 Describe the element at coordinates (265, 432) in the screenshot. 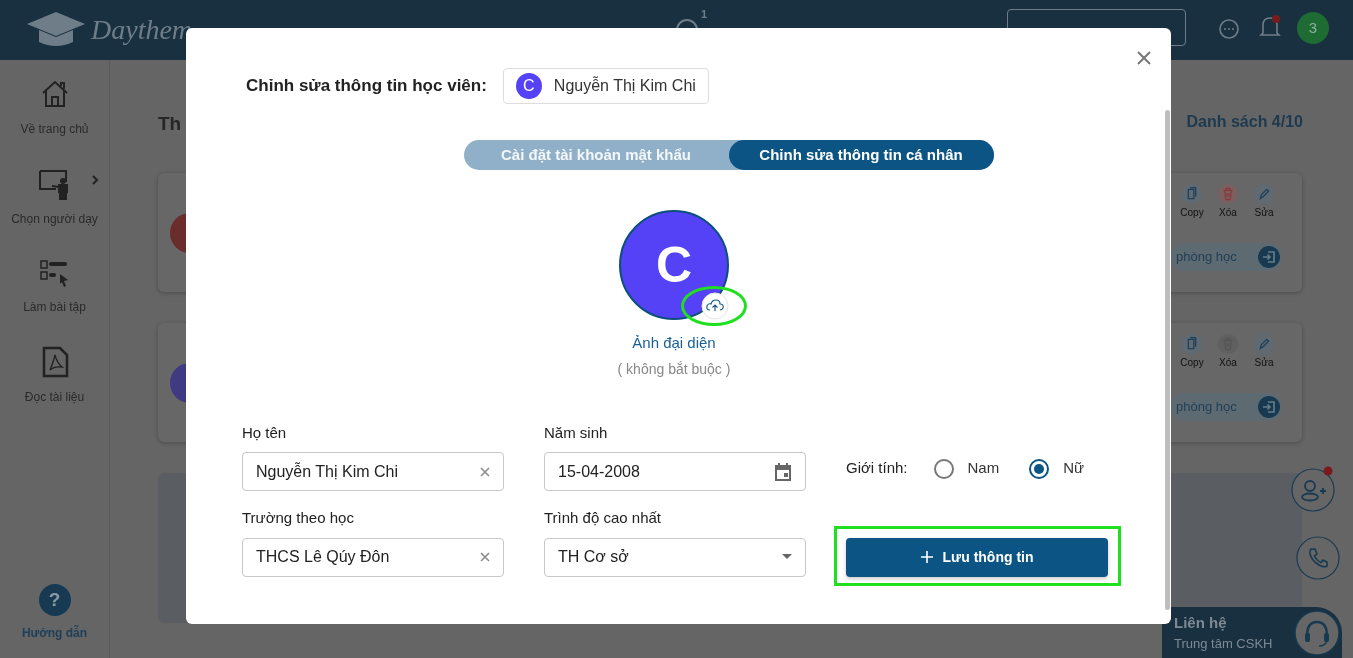

I see `field-label: Họ tên` at that location.